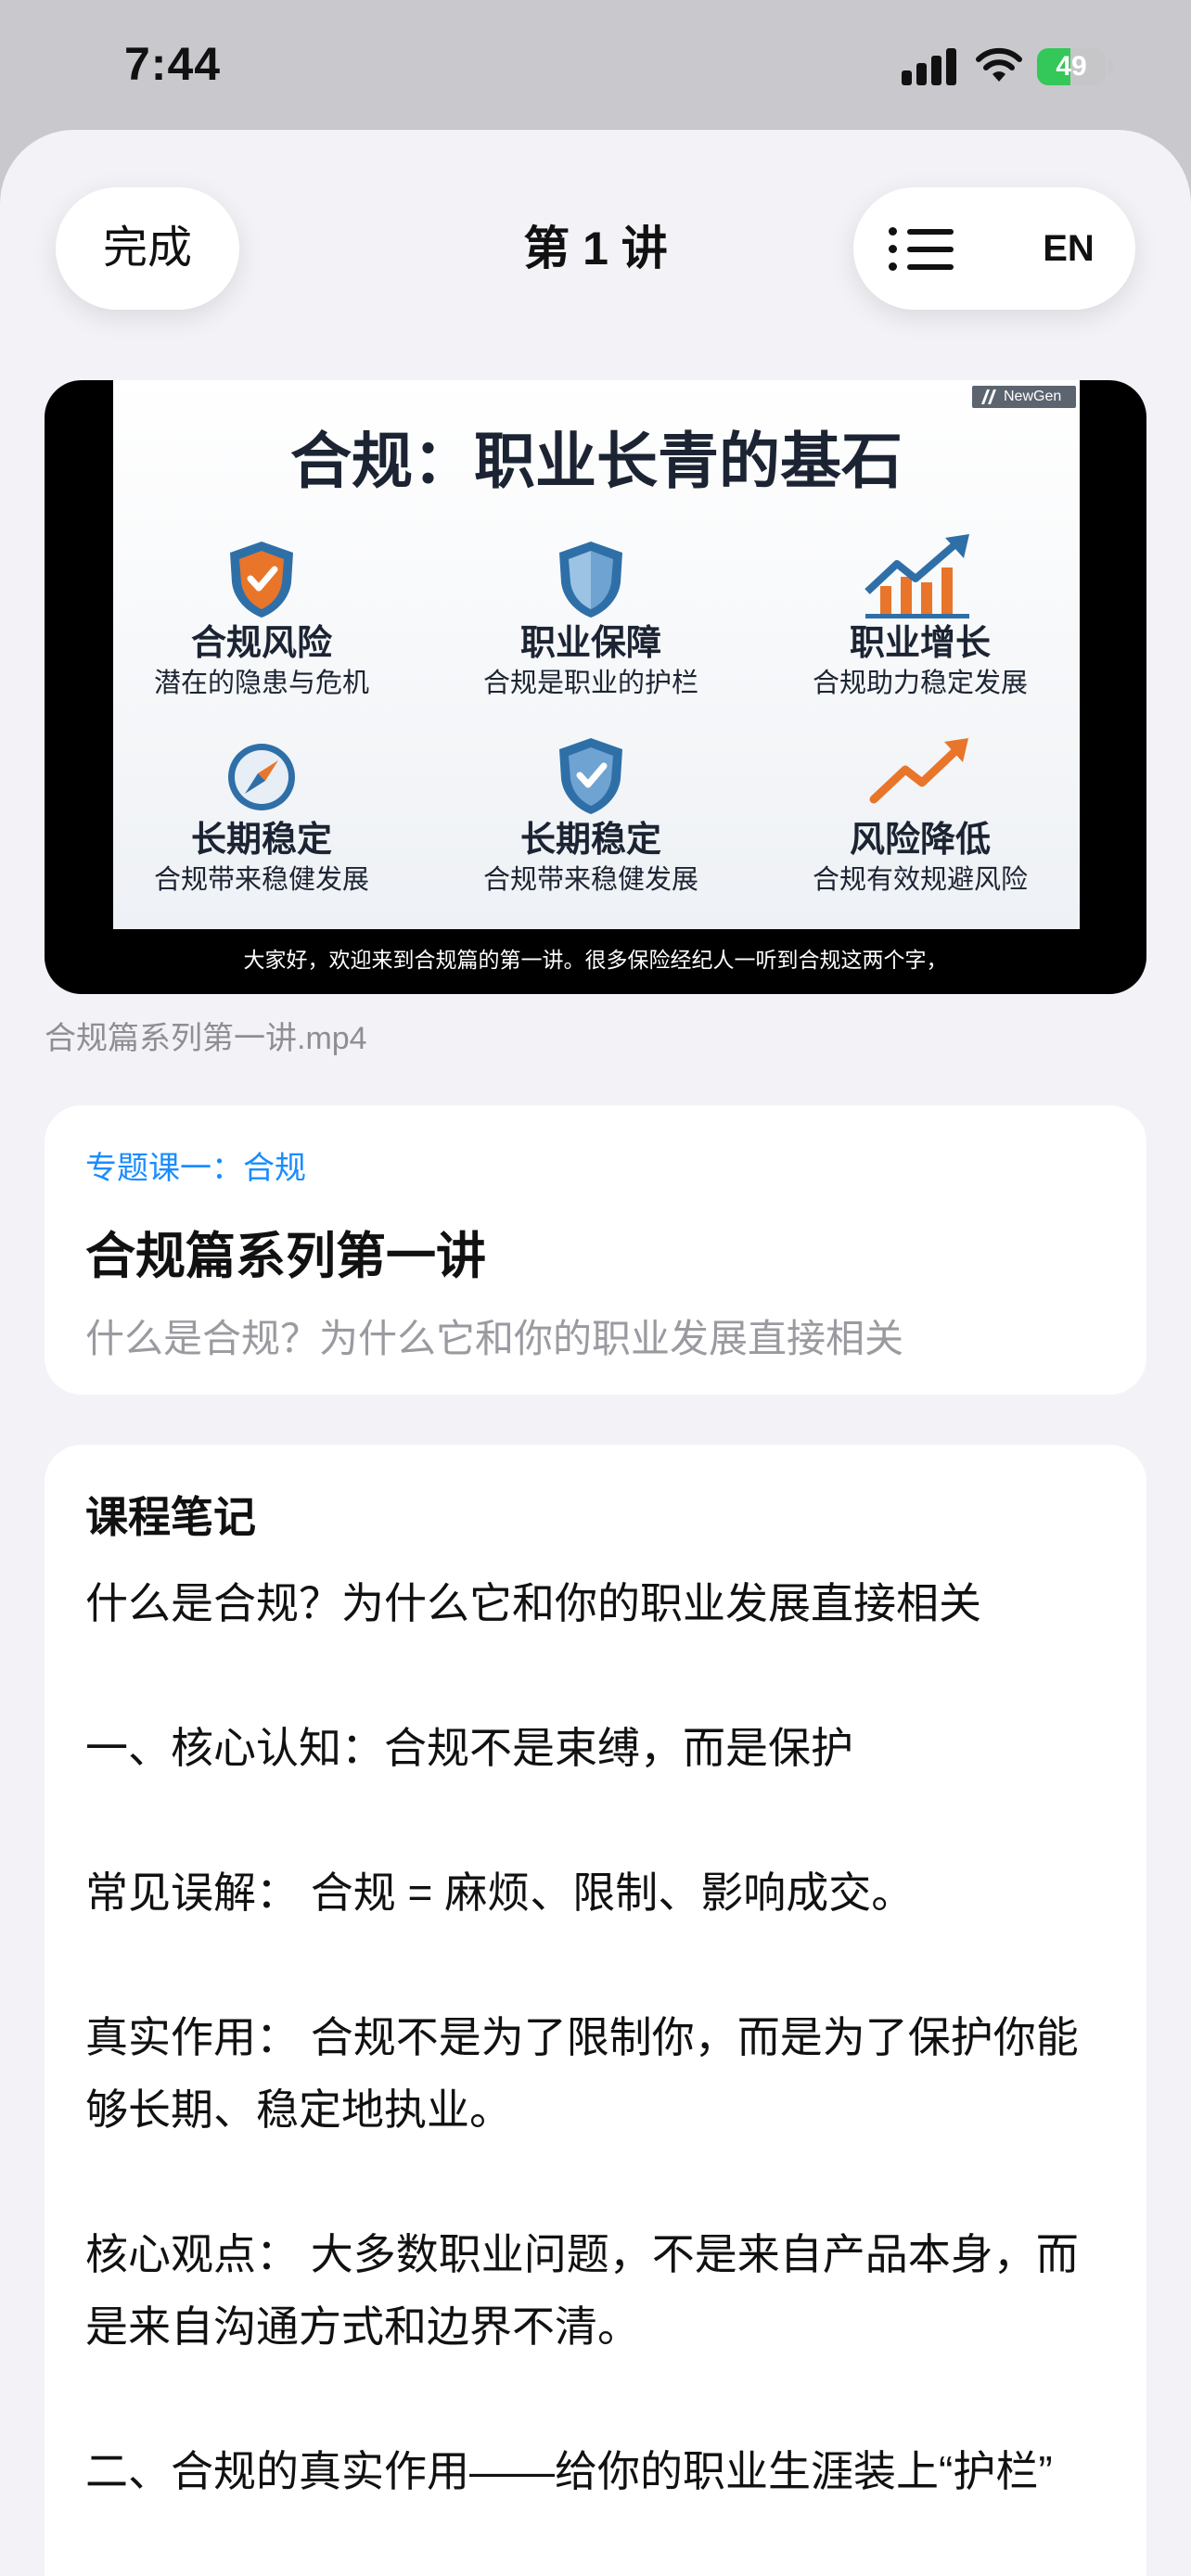 Image resolution: width=1191 pixels, height=2576 pixels. I want to click on feature-desc: 合规有效规避风险, so click(920, 880).